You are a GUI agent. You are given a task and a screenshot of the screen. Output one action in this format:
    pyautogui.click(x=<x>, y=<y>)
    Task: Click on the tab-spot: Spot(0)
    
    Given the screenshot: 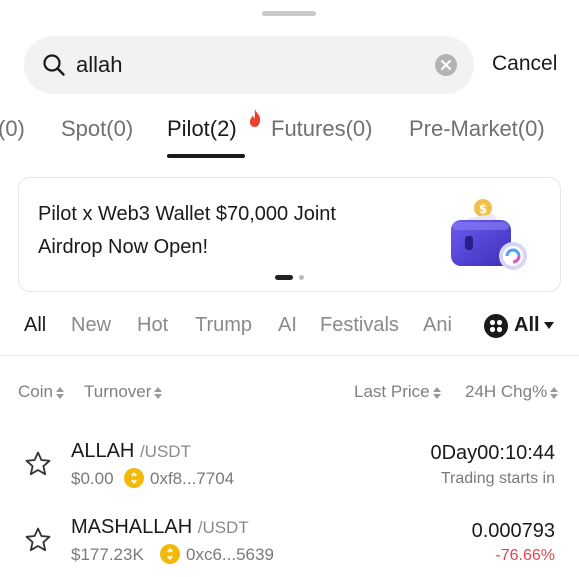 What is the action you would take?
    pyautogui.click(x=97, y=129)
    